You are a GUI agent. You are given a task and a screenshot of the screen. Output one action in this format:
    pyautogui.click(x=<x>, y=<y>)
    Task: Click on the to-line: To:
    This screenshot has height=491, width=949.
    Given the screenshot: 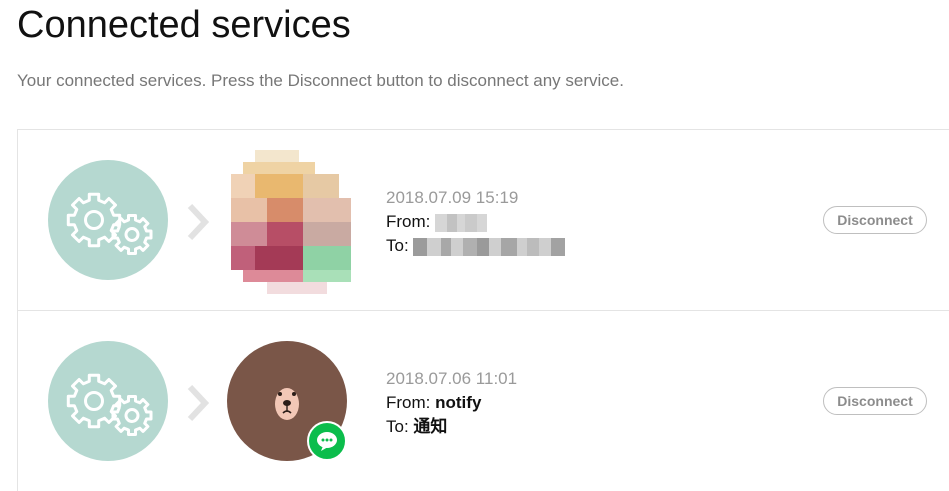 What is the action you would take?
    pyautogui.click(x=476, y=246)
    